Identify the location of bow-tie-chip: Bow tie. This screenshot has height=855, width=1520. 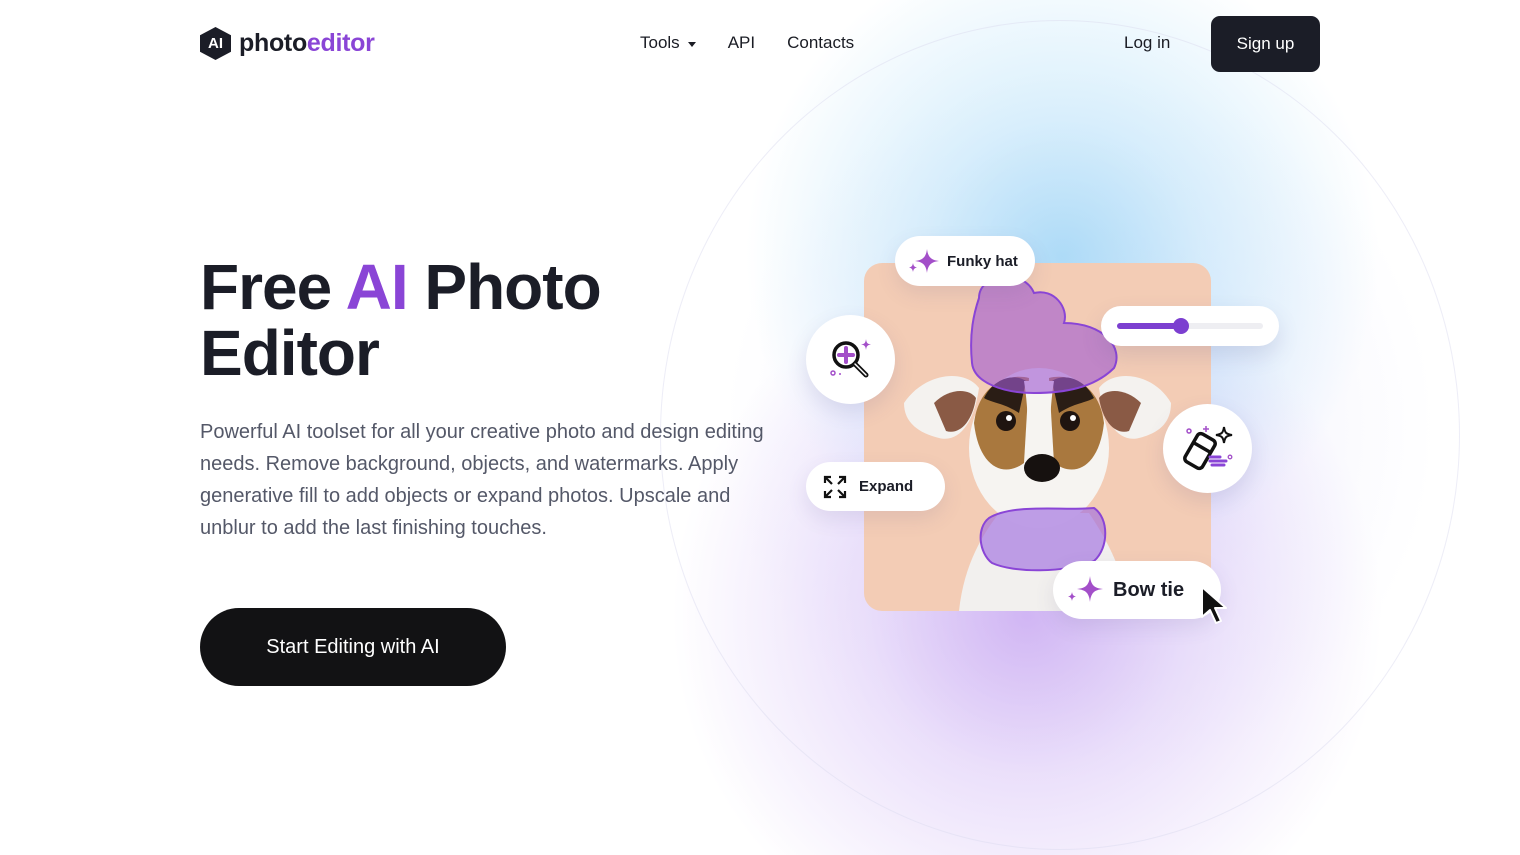
(1137, 590).